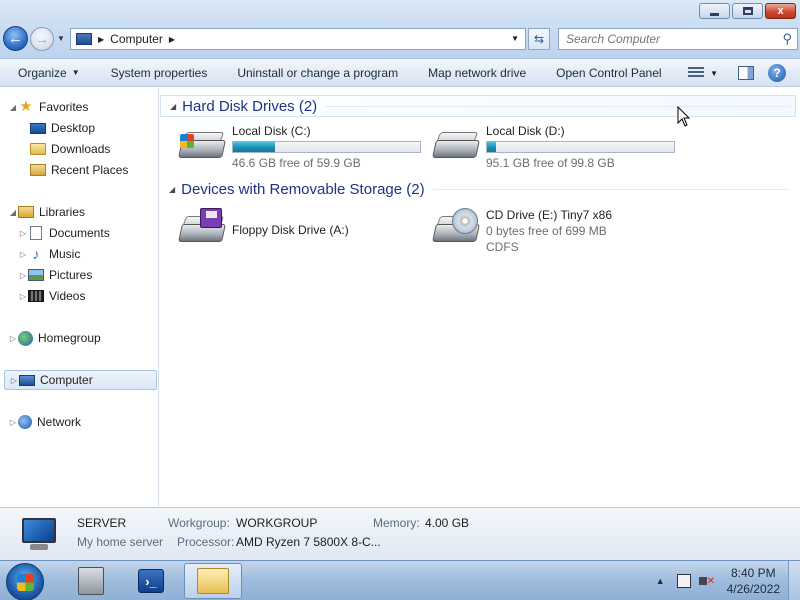  Describe the element at coordinates (49, 254) in the screenshot. I see `sidebar-item-music: ▷ ♪ Music` at that location.